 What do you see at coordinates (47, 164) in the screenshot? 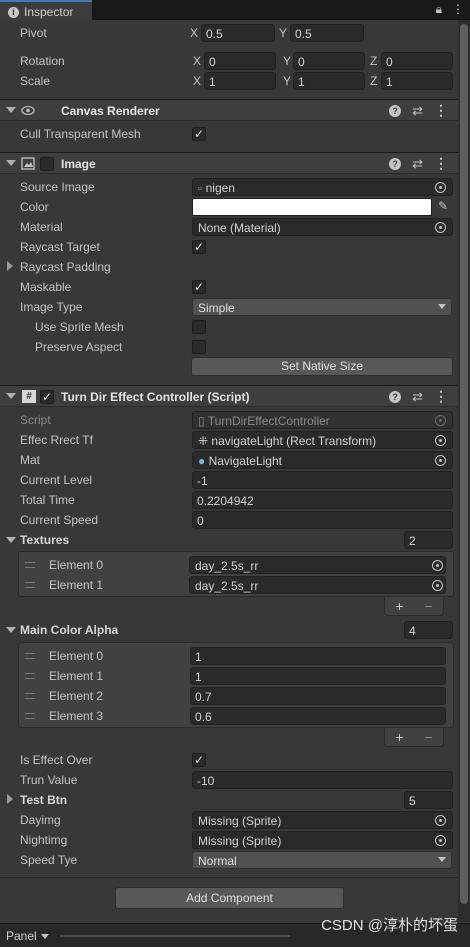
I see `image-enable-checkbox` at bounding box center [47, 164].